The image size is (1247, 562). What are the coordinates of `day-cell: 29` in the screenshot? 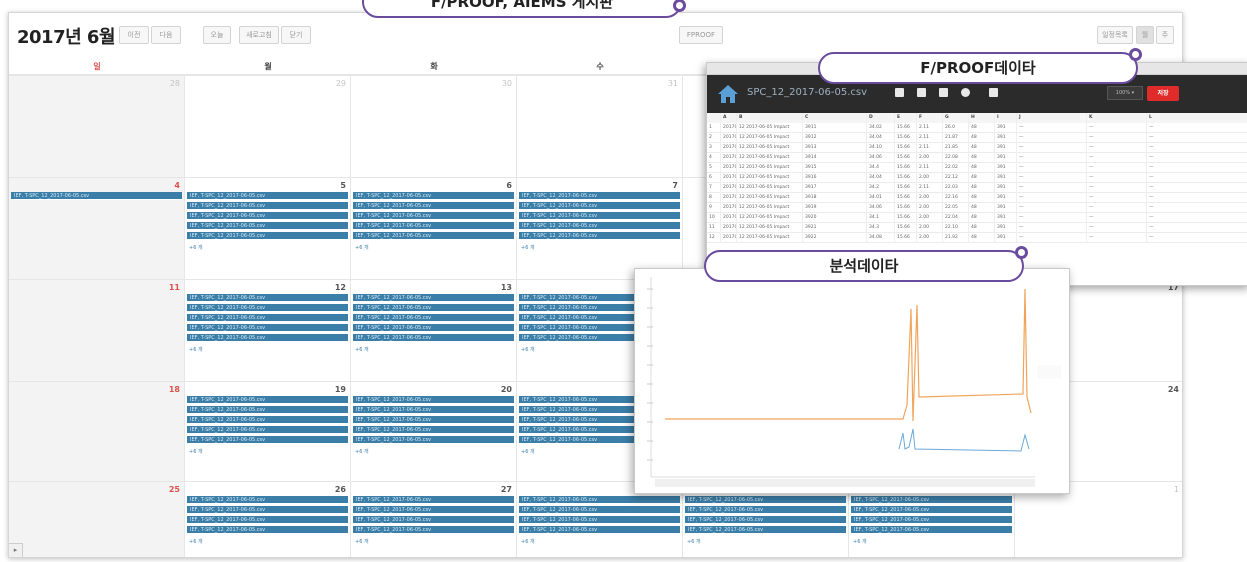 It's located at (268, 126).